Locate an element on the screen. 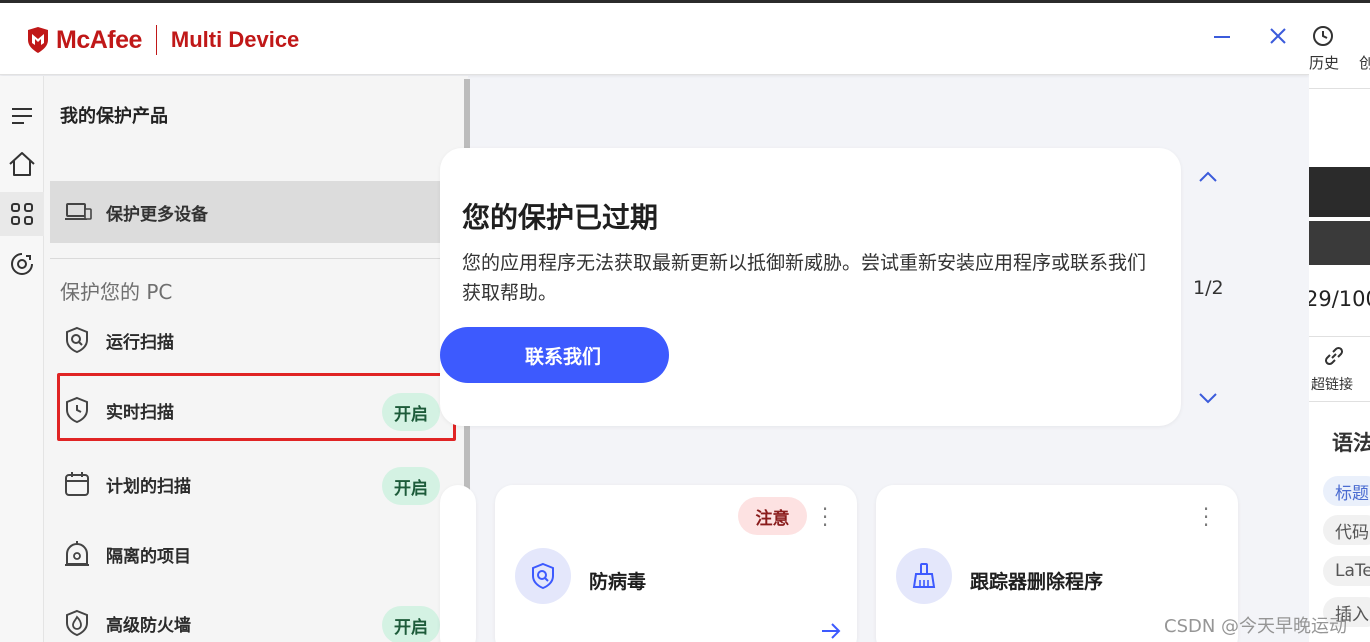 The width and height of the screenshot is (1370, 642). sidebar-item-scheduled-scan: 计划的扫描 开启 is located at coordinates (250, 484).